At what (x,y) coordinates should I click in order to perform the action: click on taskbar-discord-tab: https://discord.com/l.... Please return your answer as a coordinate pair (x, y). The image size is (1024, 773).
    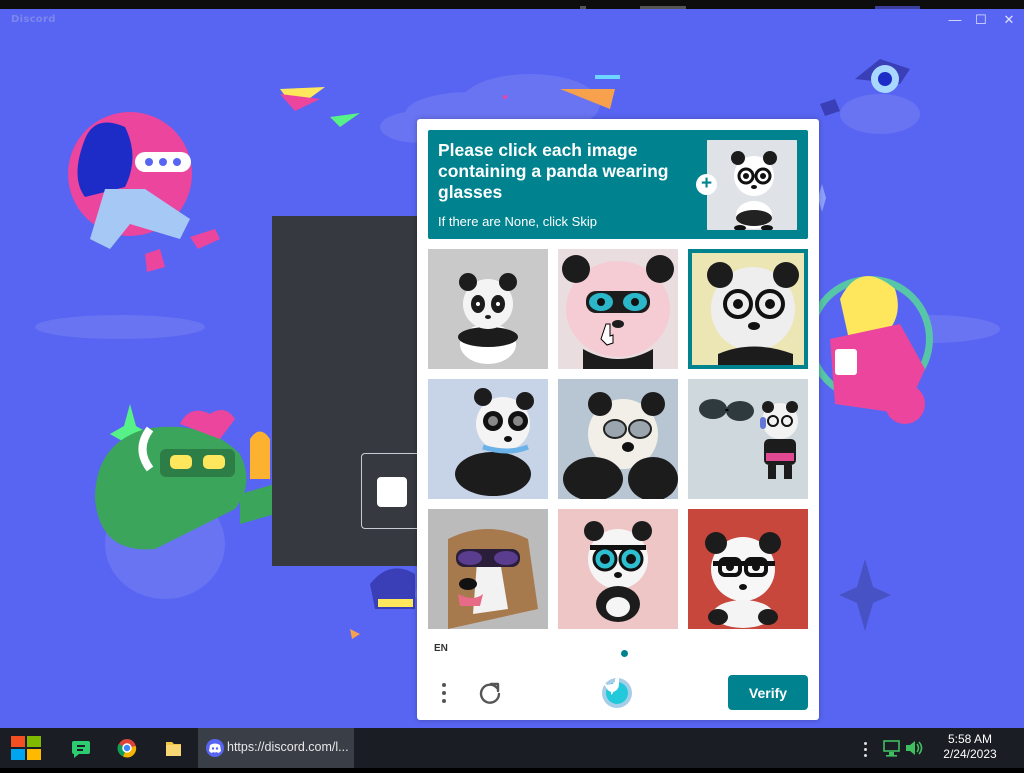
    Looking at the image, I should click on (276, 748).